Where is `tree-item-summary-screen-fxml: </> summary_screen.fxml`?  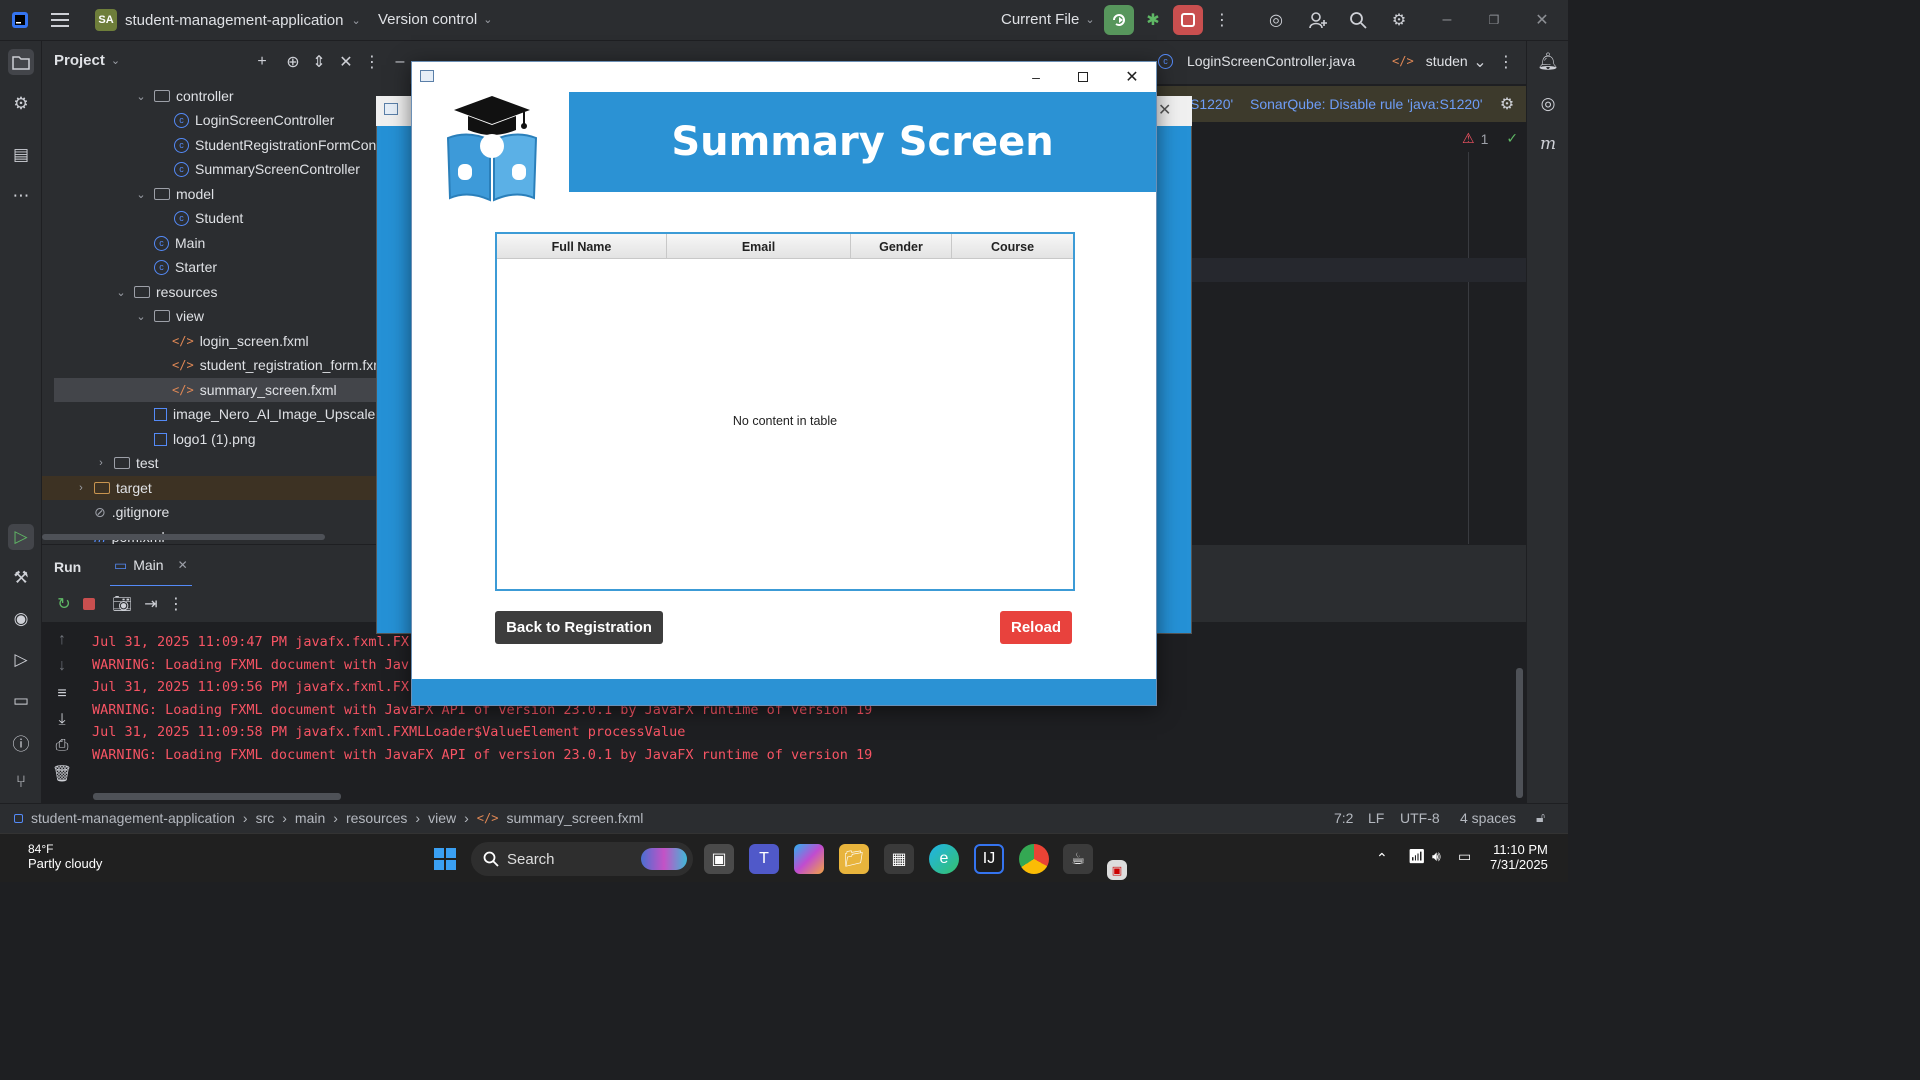 tree-item-summary-screen-fxml: </> summary_screen.fxml is located at coordinates (232, 390).